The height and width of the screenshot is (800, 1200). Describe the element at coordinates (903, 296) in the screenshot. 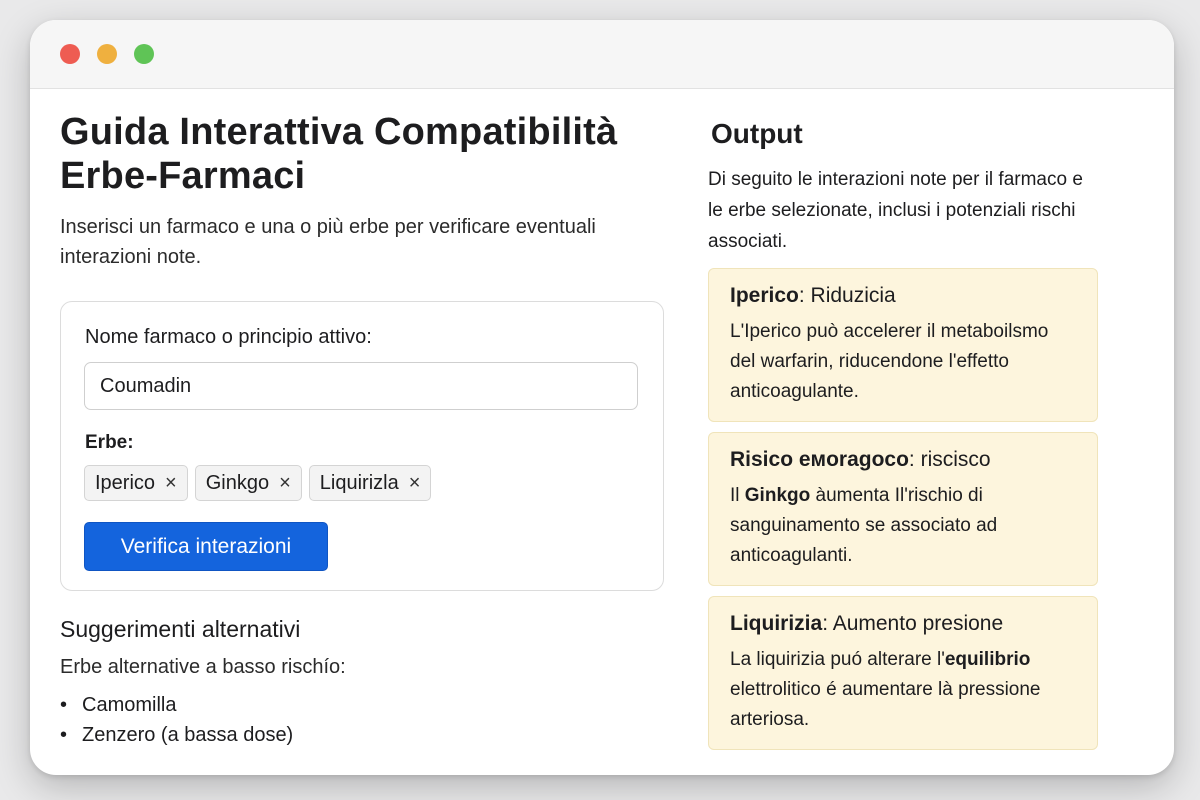

I see `interaction-heading: Iperico: Riduzicia` at that location.